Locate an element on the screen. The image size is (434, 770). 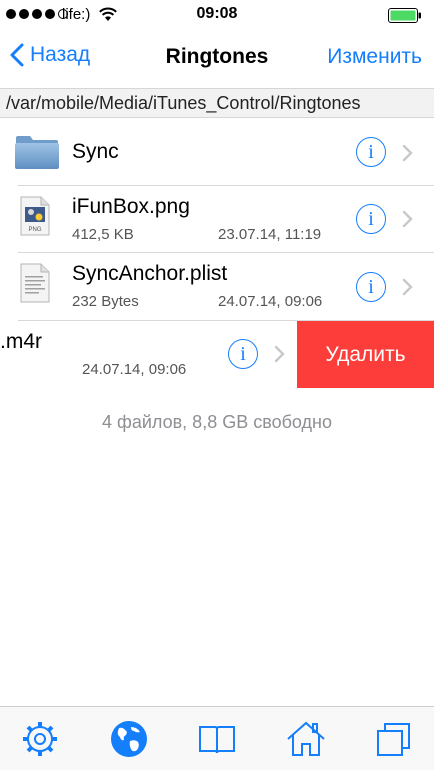
list-item-file-swiped: .m4r 24.07.14, 09:06 i Удалить is located at coordinates (217, 354).